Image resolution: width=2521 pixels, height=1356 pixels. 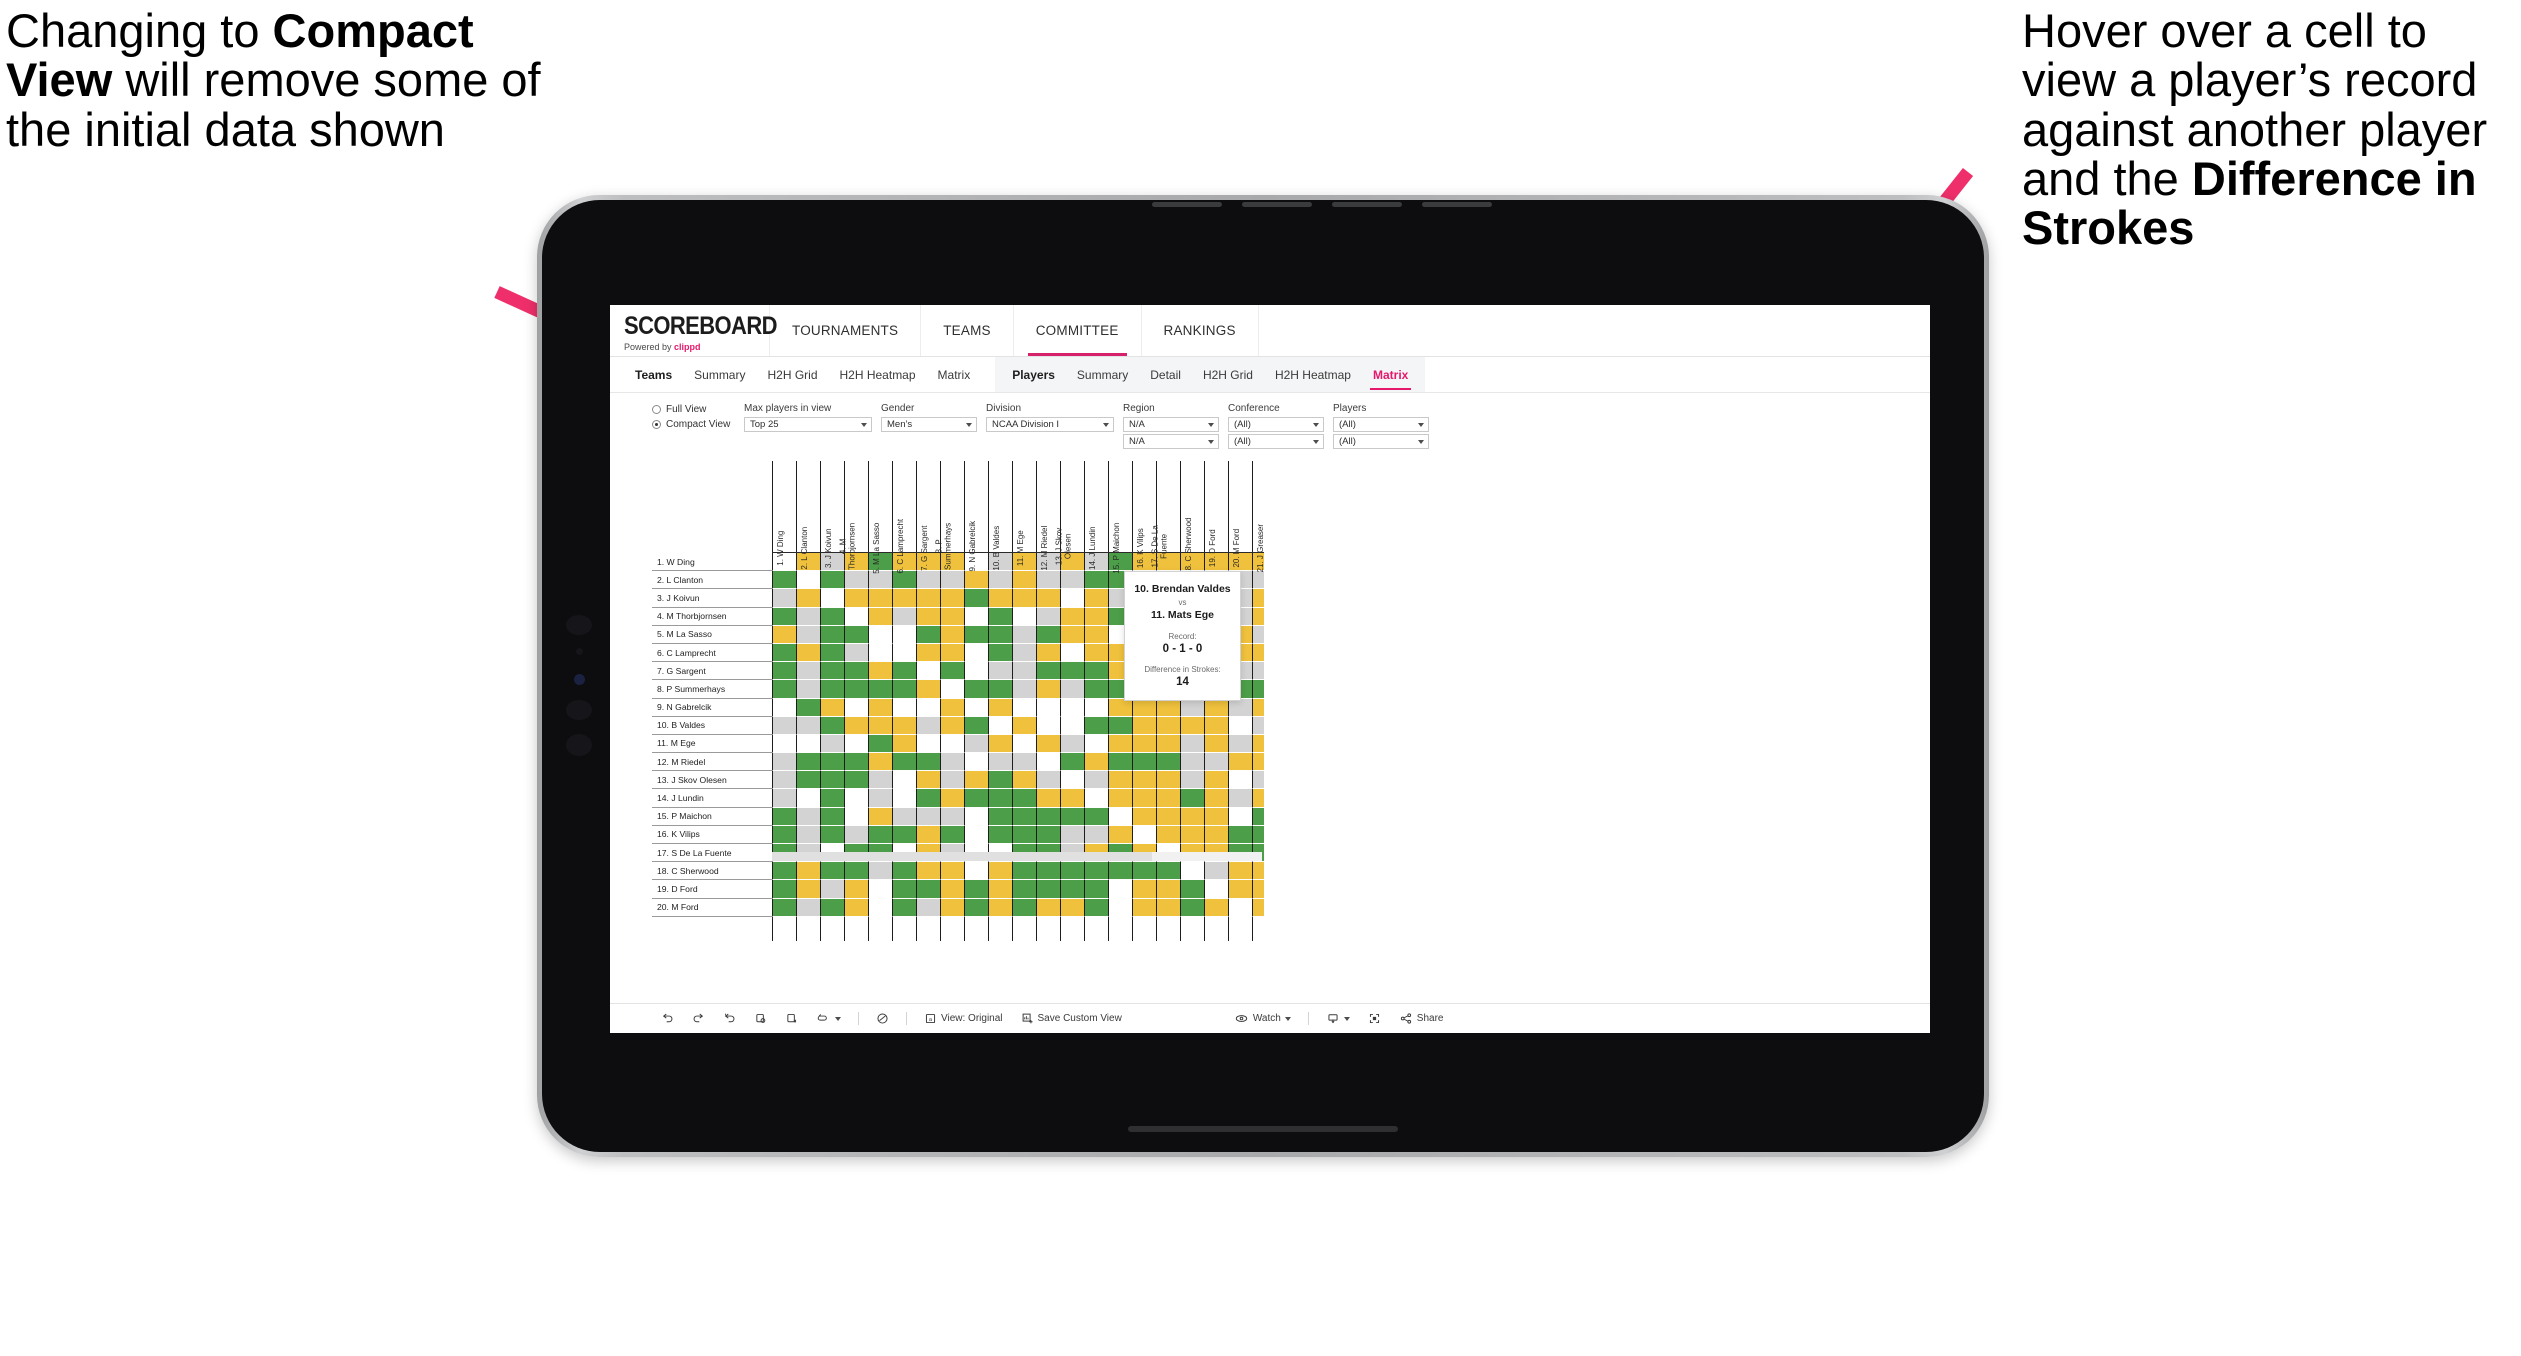 I want to click on subnav-players-matrix: Matrix, so click(x=1390, y=374).